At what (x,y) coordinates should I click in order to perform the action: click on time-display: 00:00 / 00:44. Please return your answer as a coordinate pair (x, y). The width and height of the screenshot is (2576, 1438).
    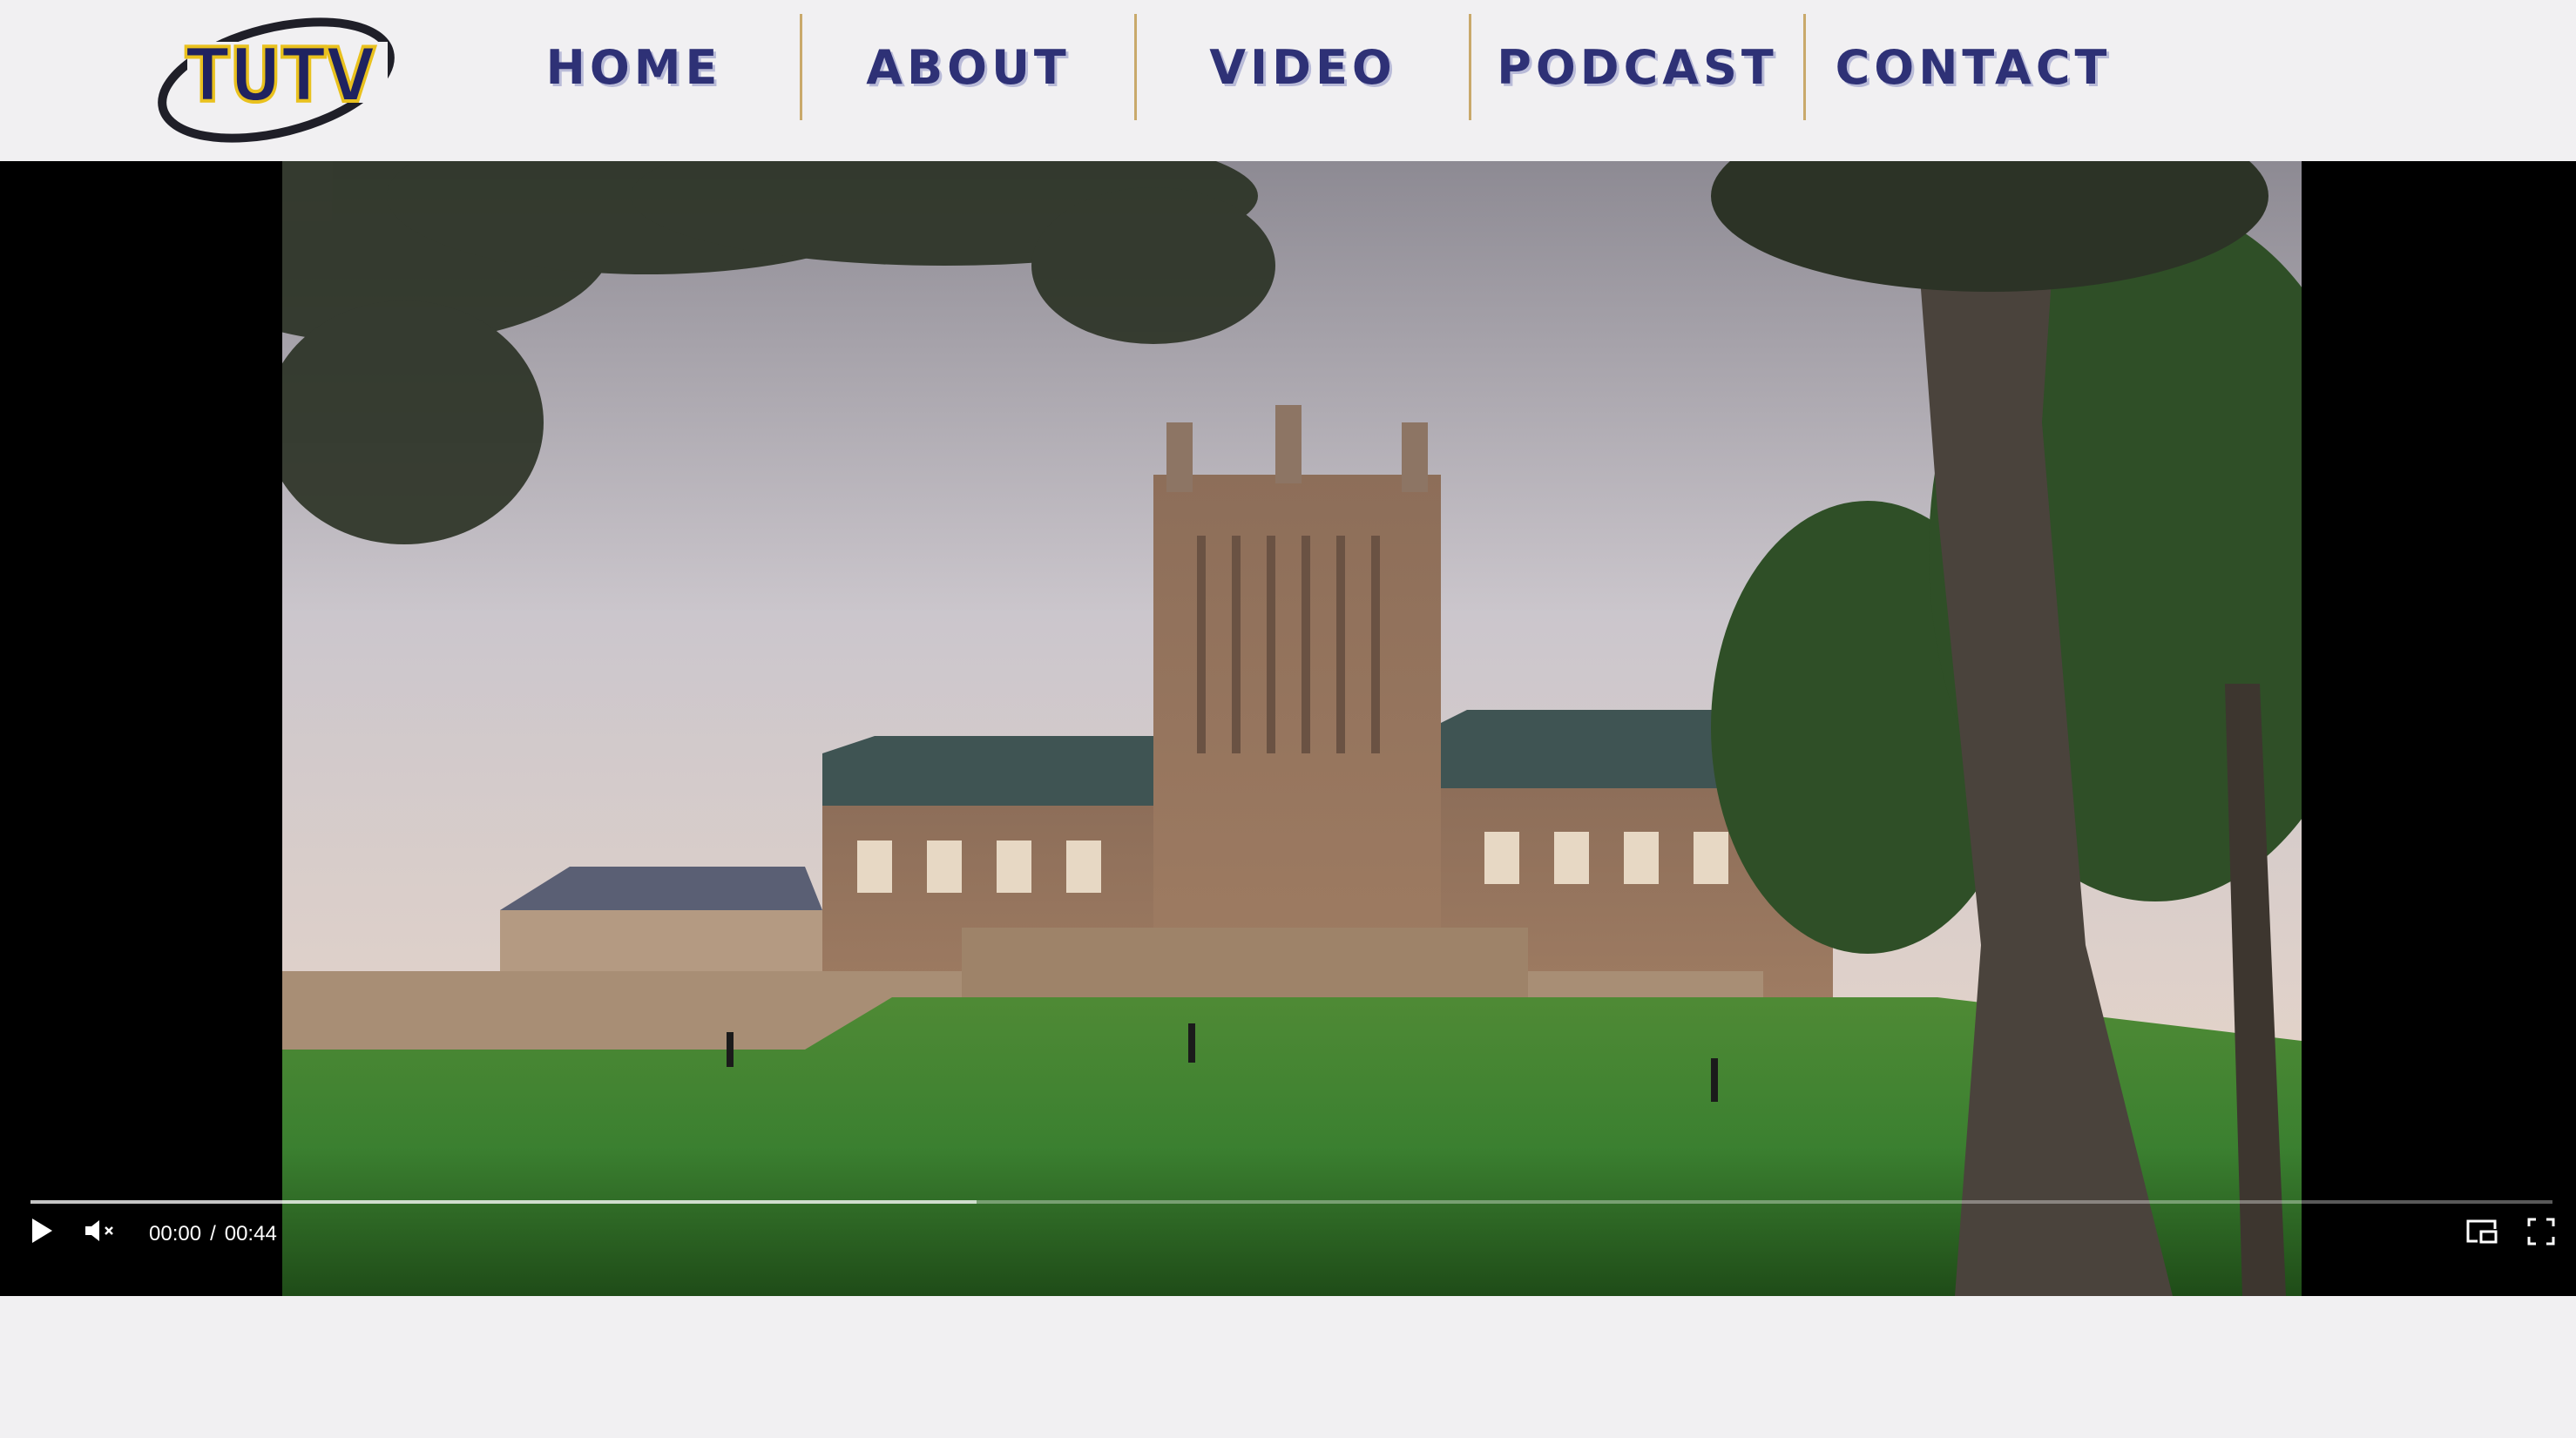
    Looking at the image, I should click on (213, 1234).